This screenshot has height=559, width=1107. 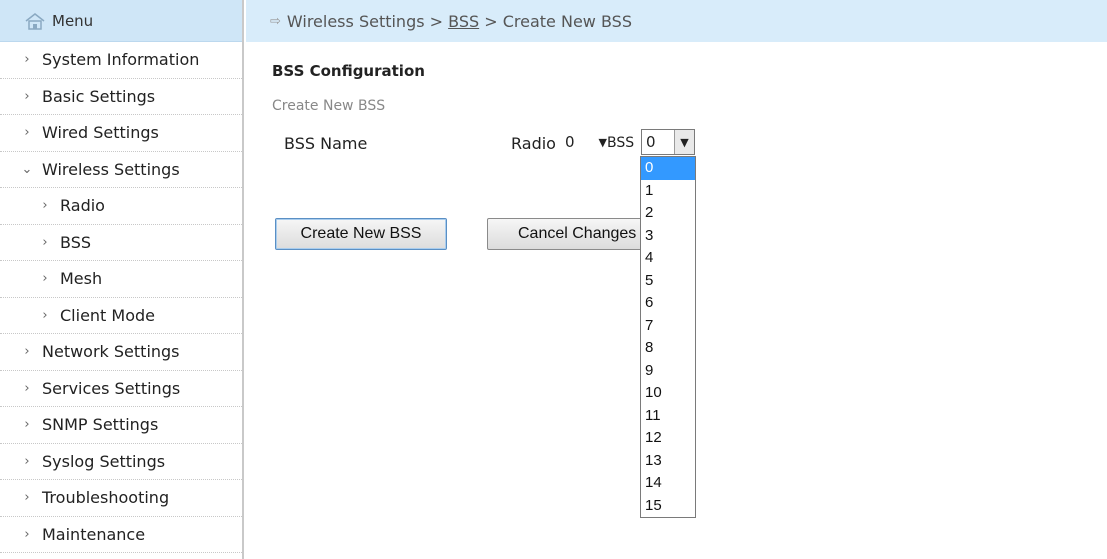 I want to click on sidebar-item-label: System Information, so click(x=121, y=60).